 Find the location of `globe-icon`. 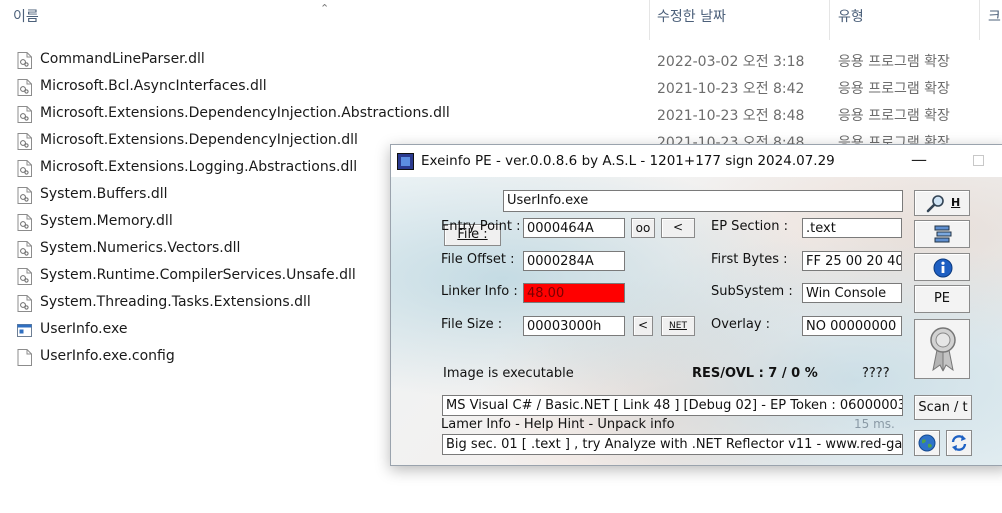

globe-icon is located at coordinates (927, 443).